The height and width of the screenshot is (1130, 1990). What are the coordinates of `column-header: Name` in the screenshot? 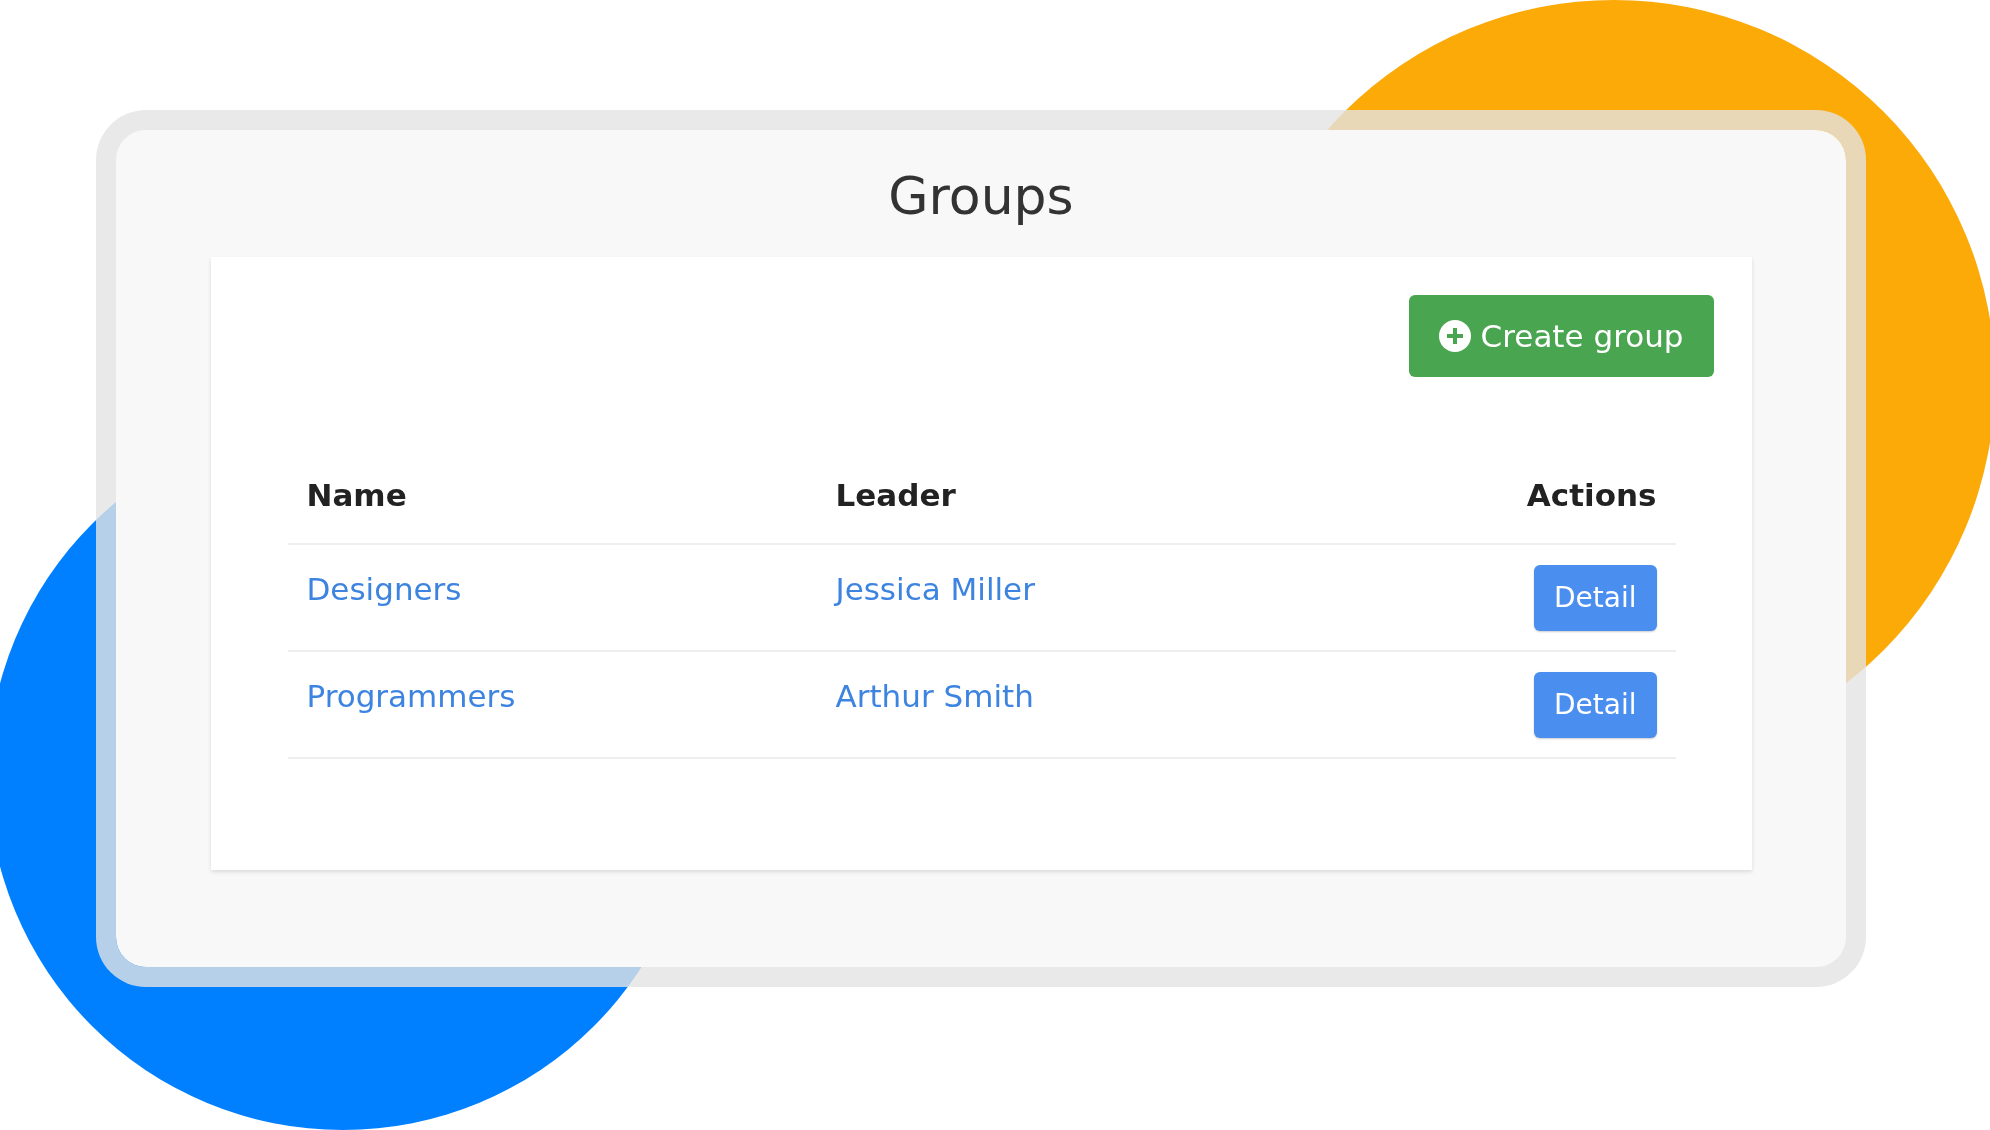 It's located at (356, 495).